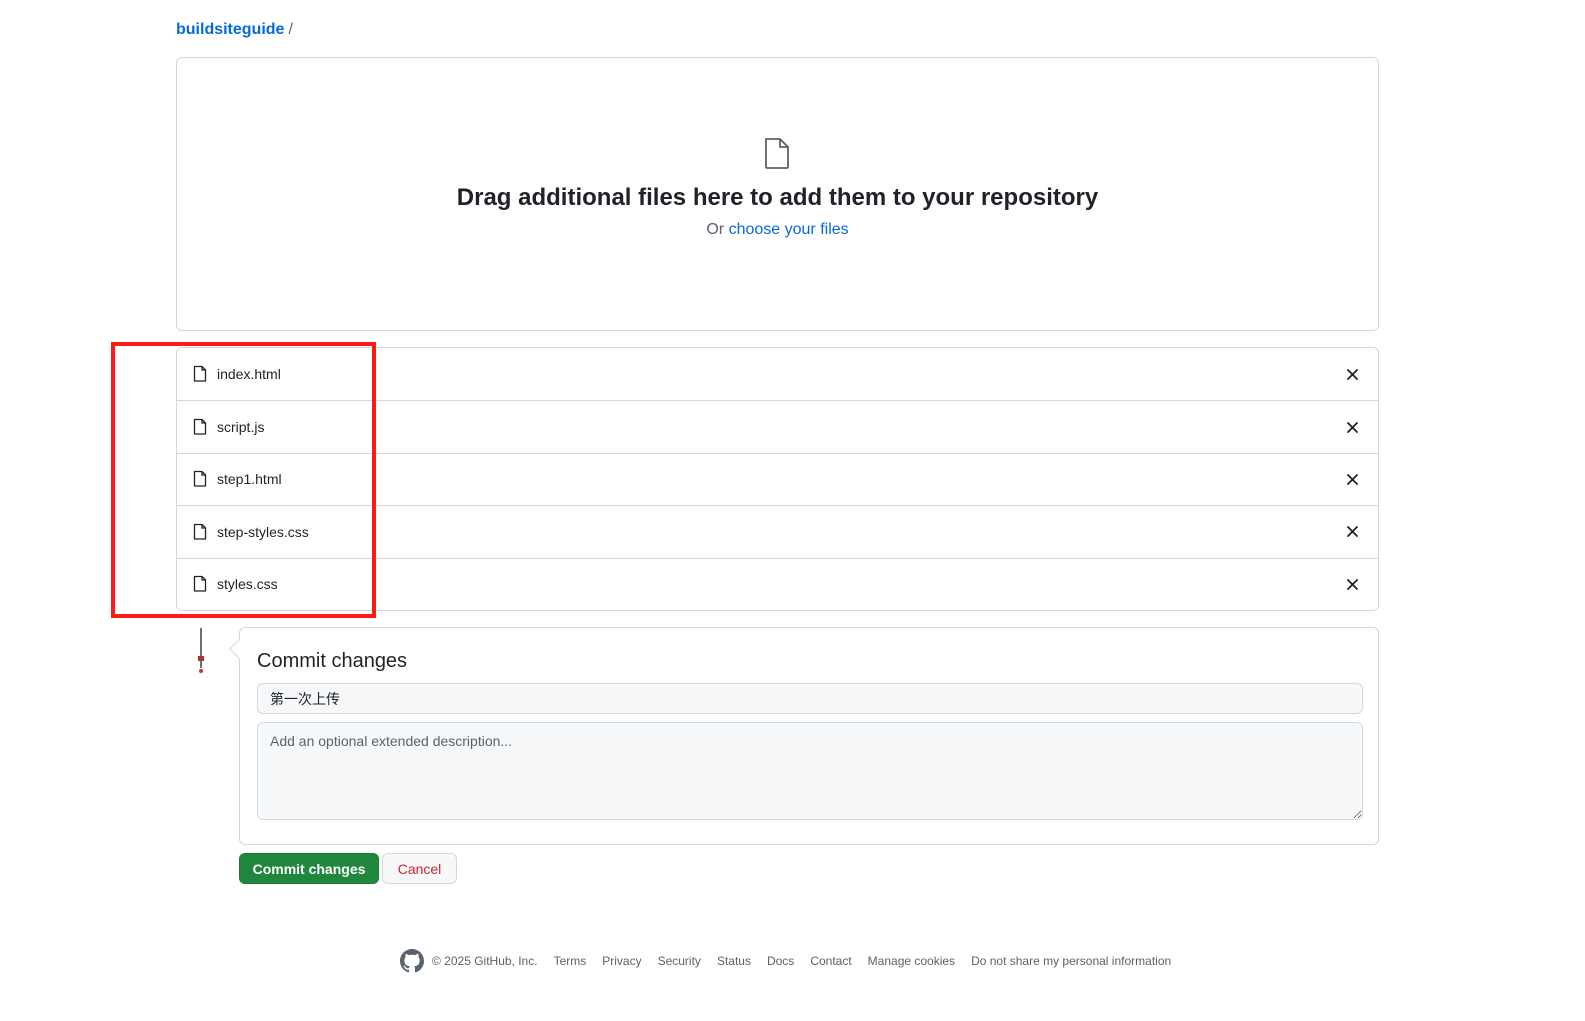 The height and width of the screenshot is (1021, 1585). What do you see at coordinates (249, 479) in the screenshot?
I see `file-name: step1.html` at bounding box center [249, 479].